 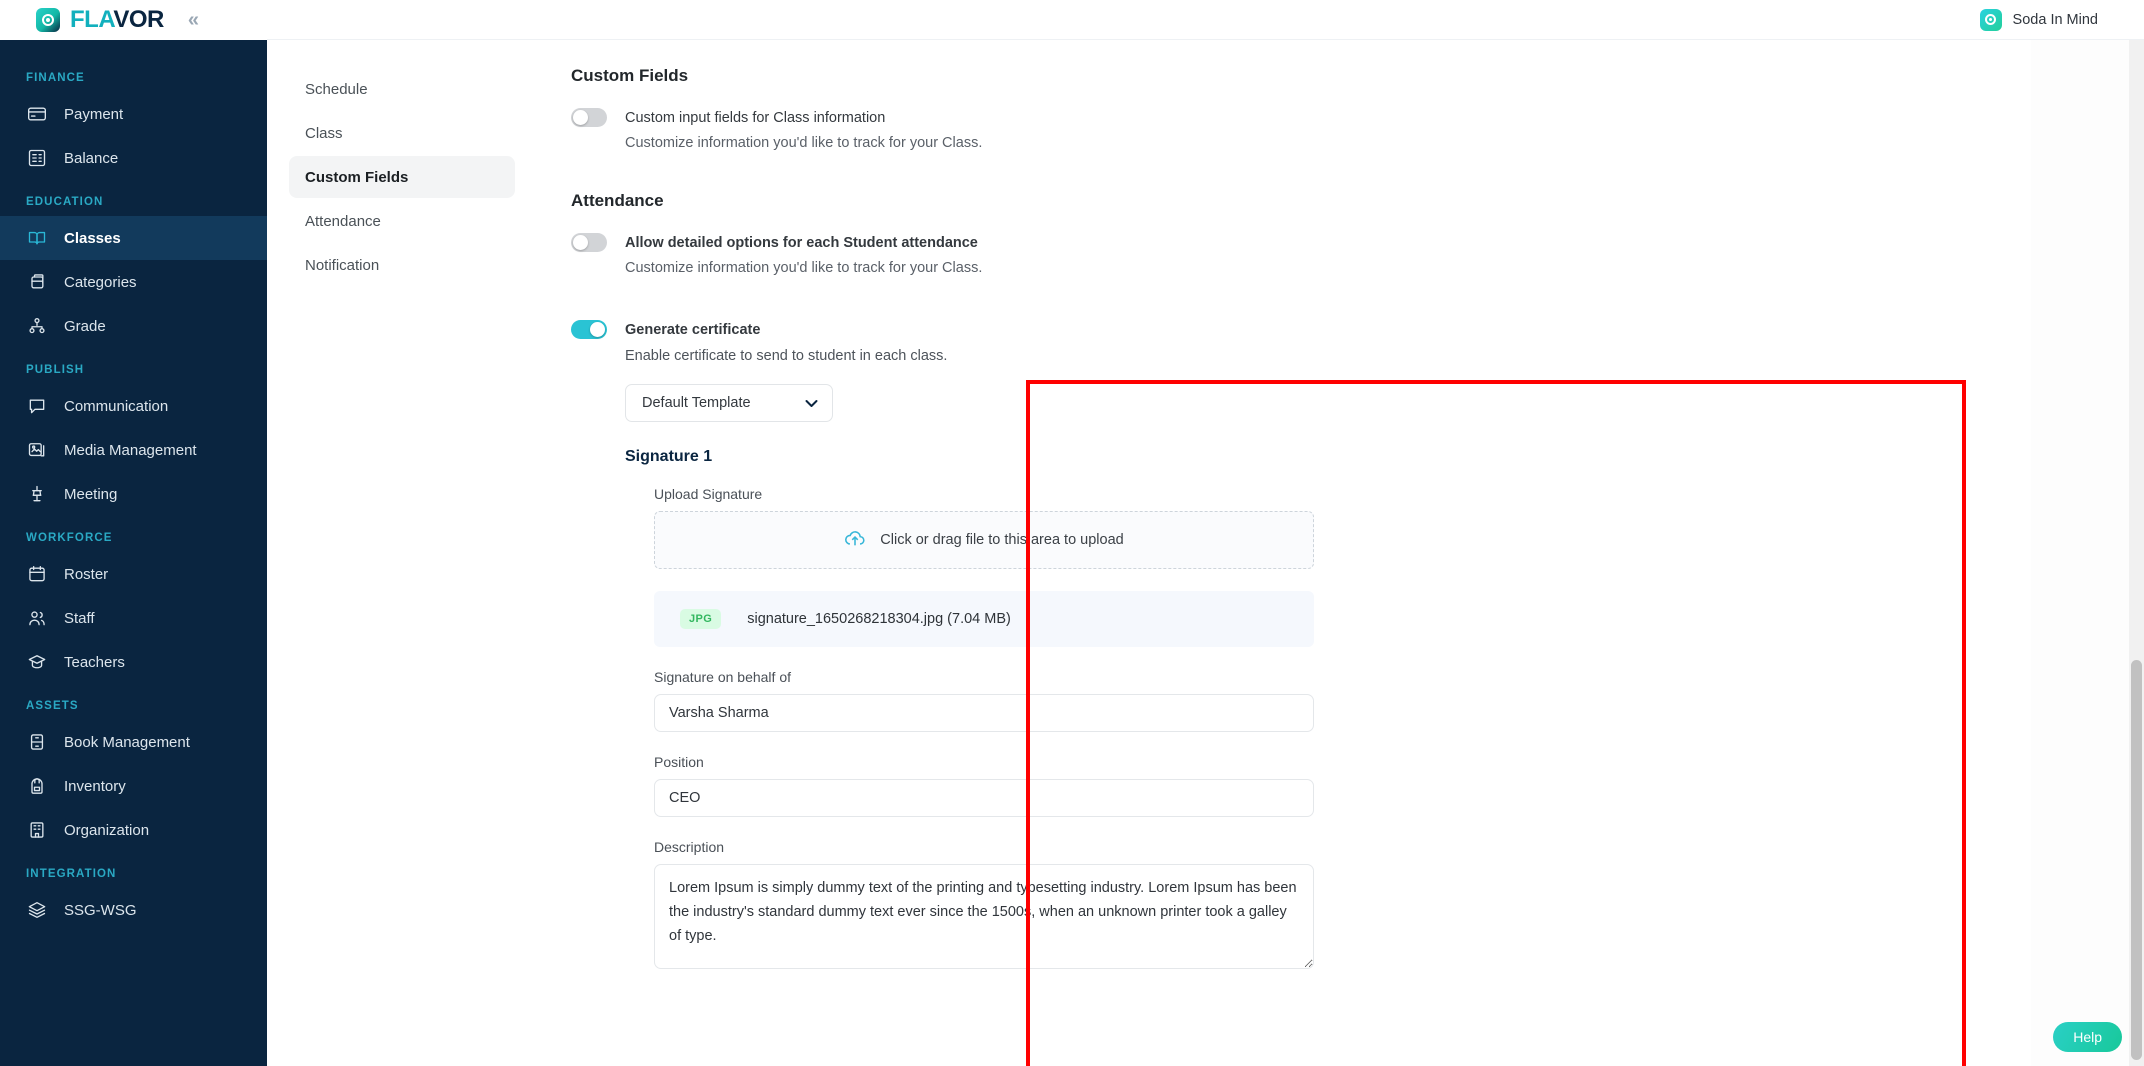 I want to click on sidebar-item-ssg-wsg: SSG-WSG, so click(x=133, y=910).